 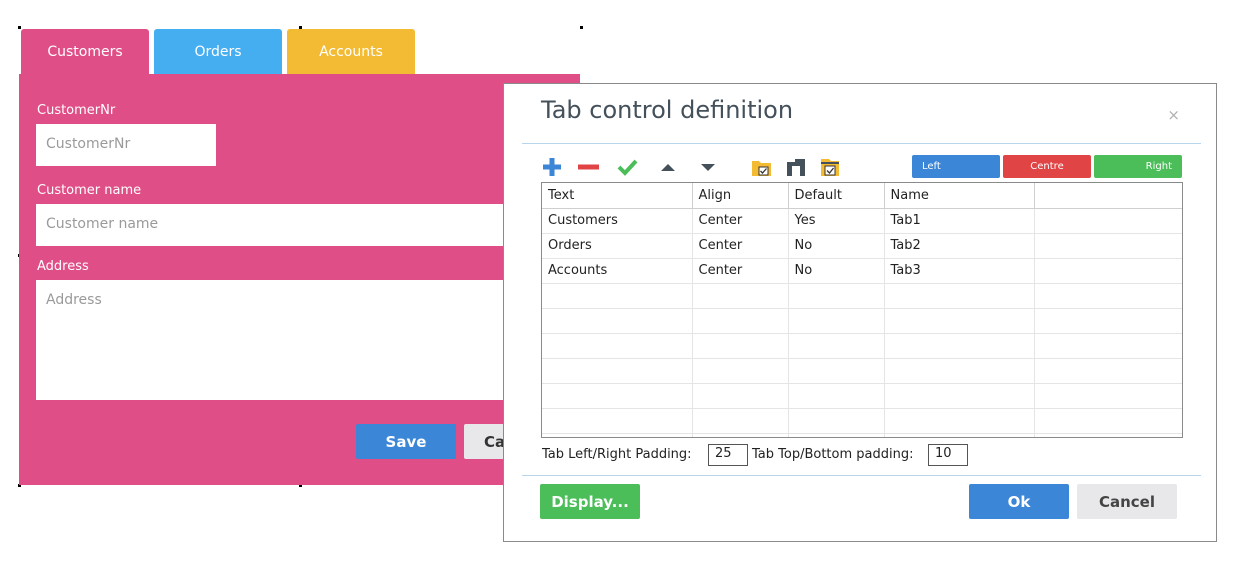 What do you see at coordinates (406, 441) in the screenshot?
I see `save-button: Save` at bounding box center [406, 441].